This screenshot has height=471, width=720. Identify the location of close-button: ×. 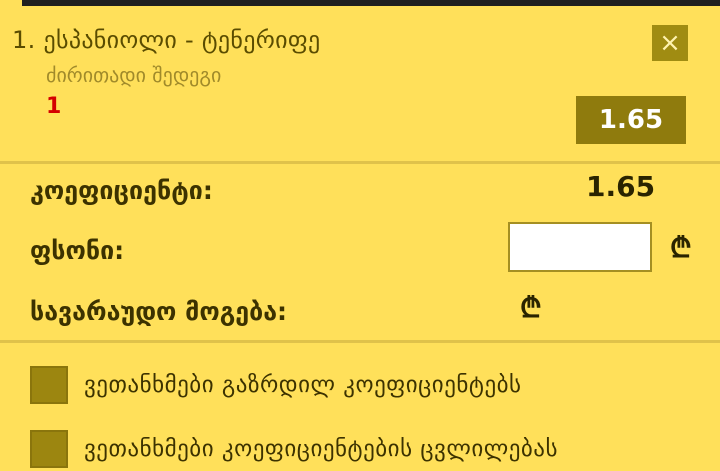
(670, 43).